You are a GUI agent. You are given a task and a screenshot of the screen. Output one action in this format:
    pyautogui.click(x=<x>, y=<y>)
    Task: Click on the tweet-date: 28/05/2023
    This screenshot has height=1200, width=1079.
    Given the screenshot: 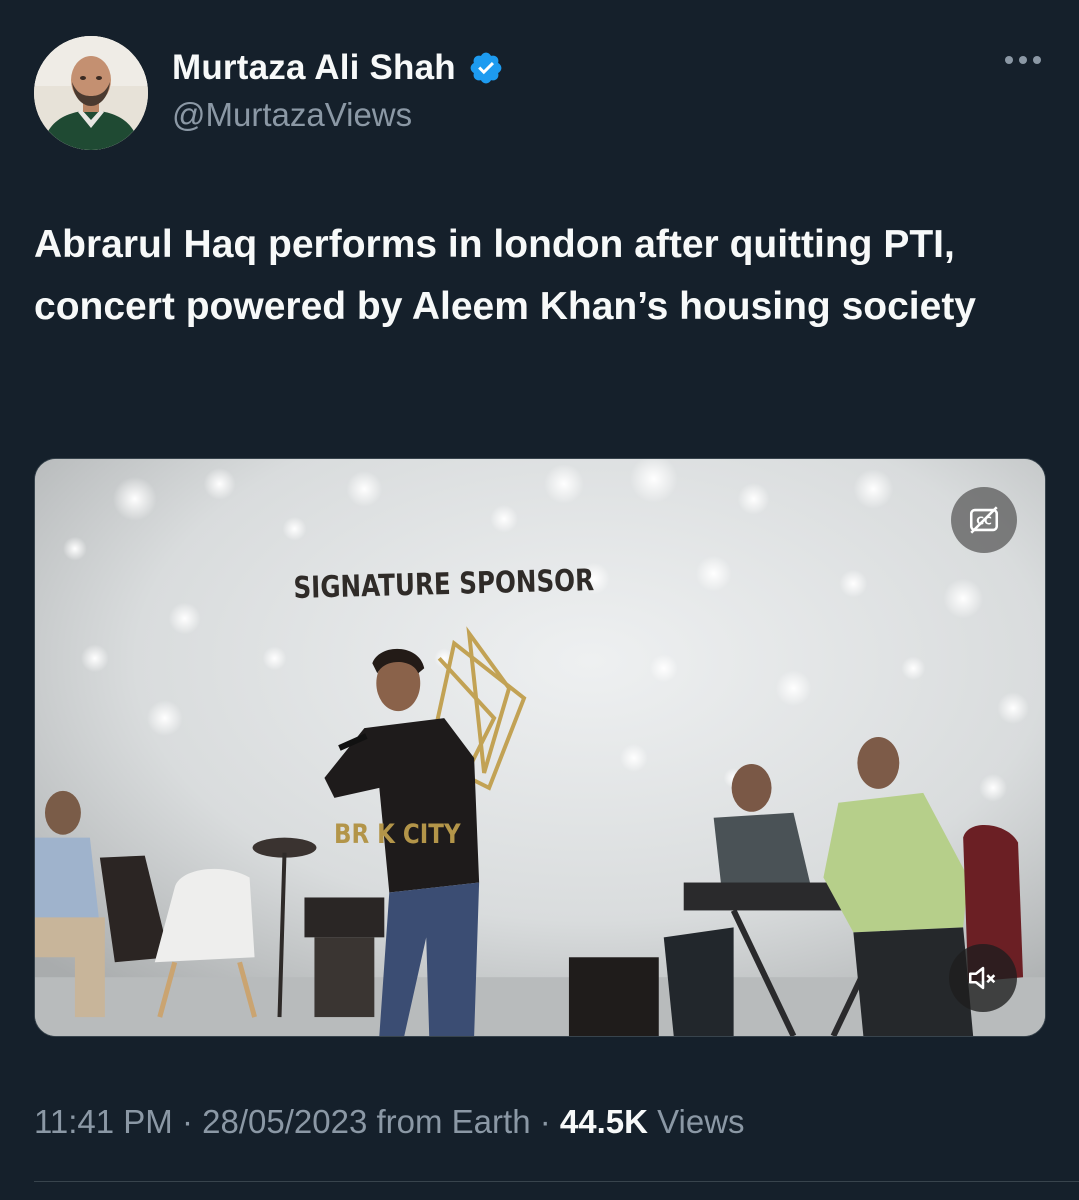 What is the action you would take?
    pyautogui.click(x=284, y=1121)
    